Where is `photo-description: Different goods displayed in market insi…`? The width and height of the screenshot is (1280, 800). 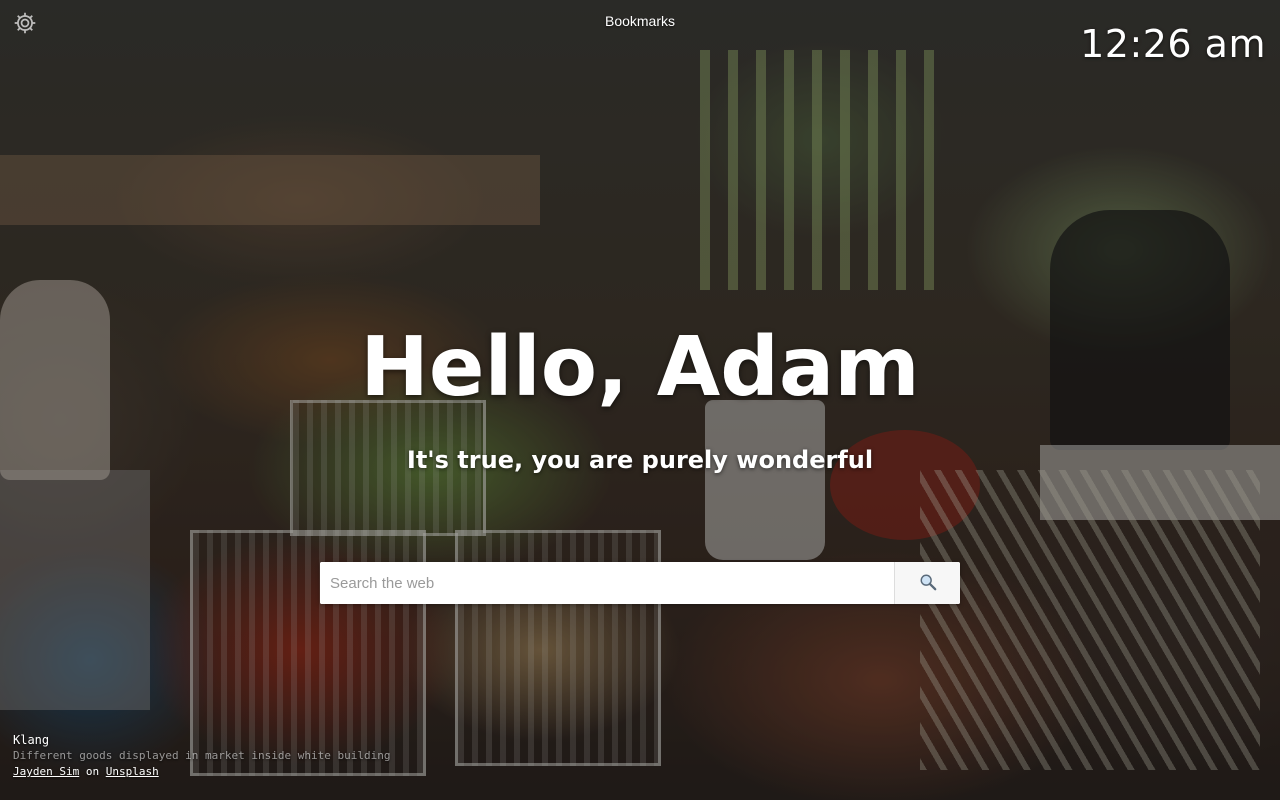 photo-description: Different goods displayed in market insi… is located at coordinates (202, 755).